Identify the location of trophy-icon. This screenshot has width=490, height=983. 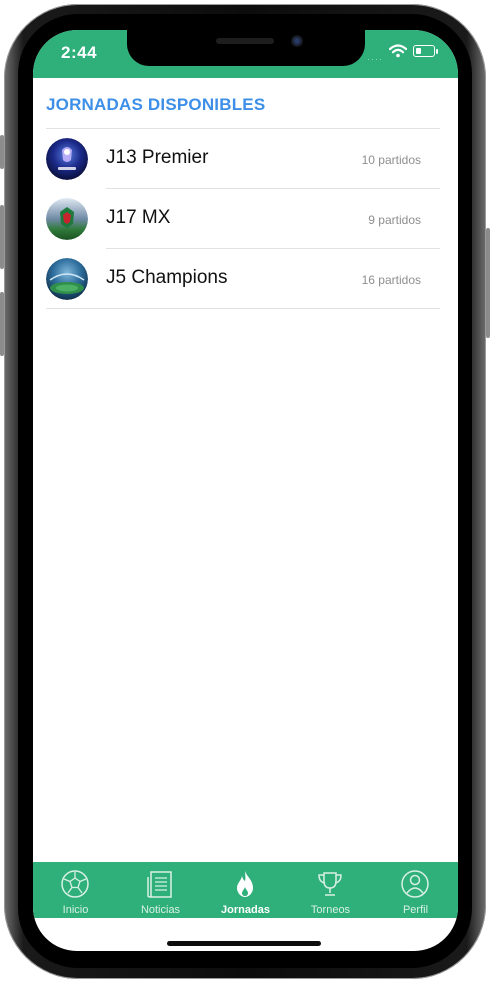
(330, 884).